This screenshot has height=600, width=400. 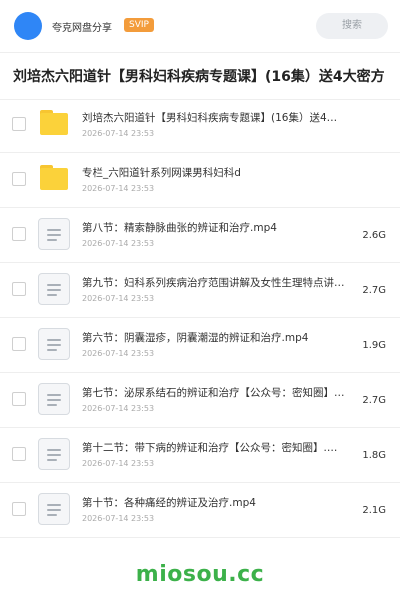 What do you see at coordinates (139, 25) in the screenshot?
I see `svip-badge: SVIP` at bounding box center [139, 25].